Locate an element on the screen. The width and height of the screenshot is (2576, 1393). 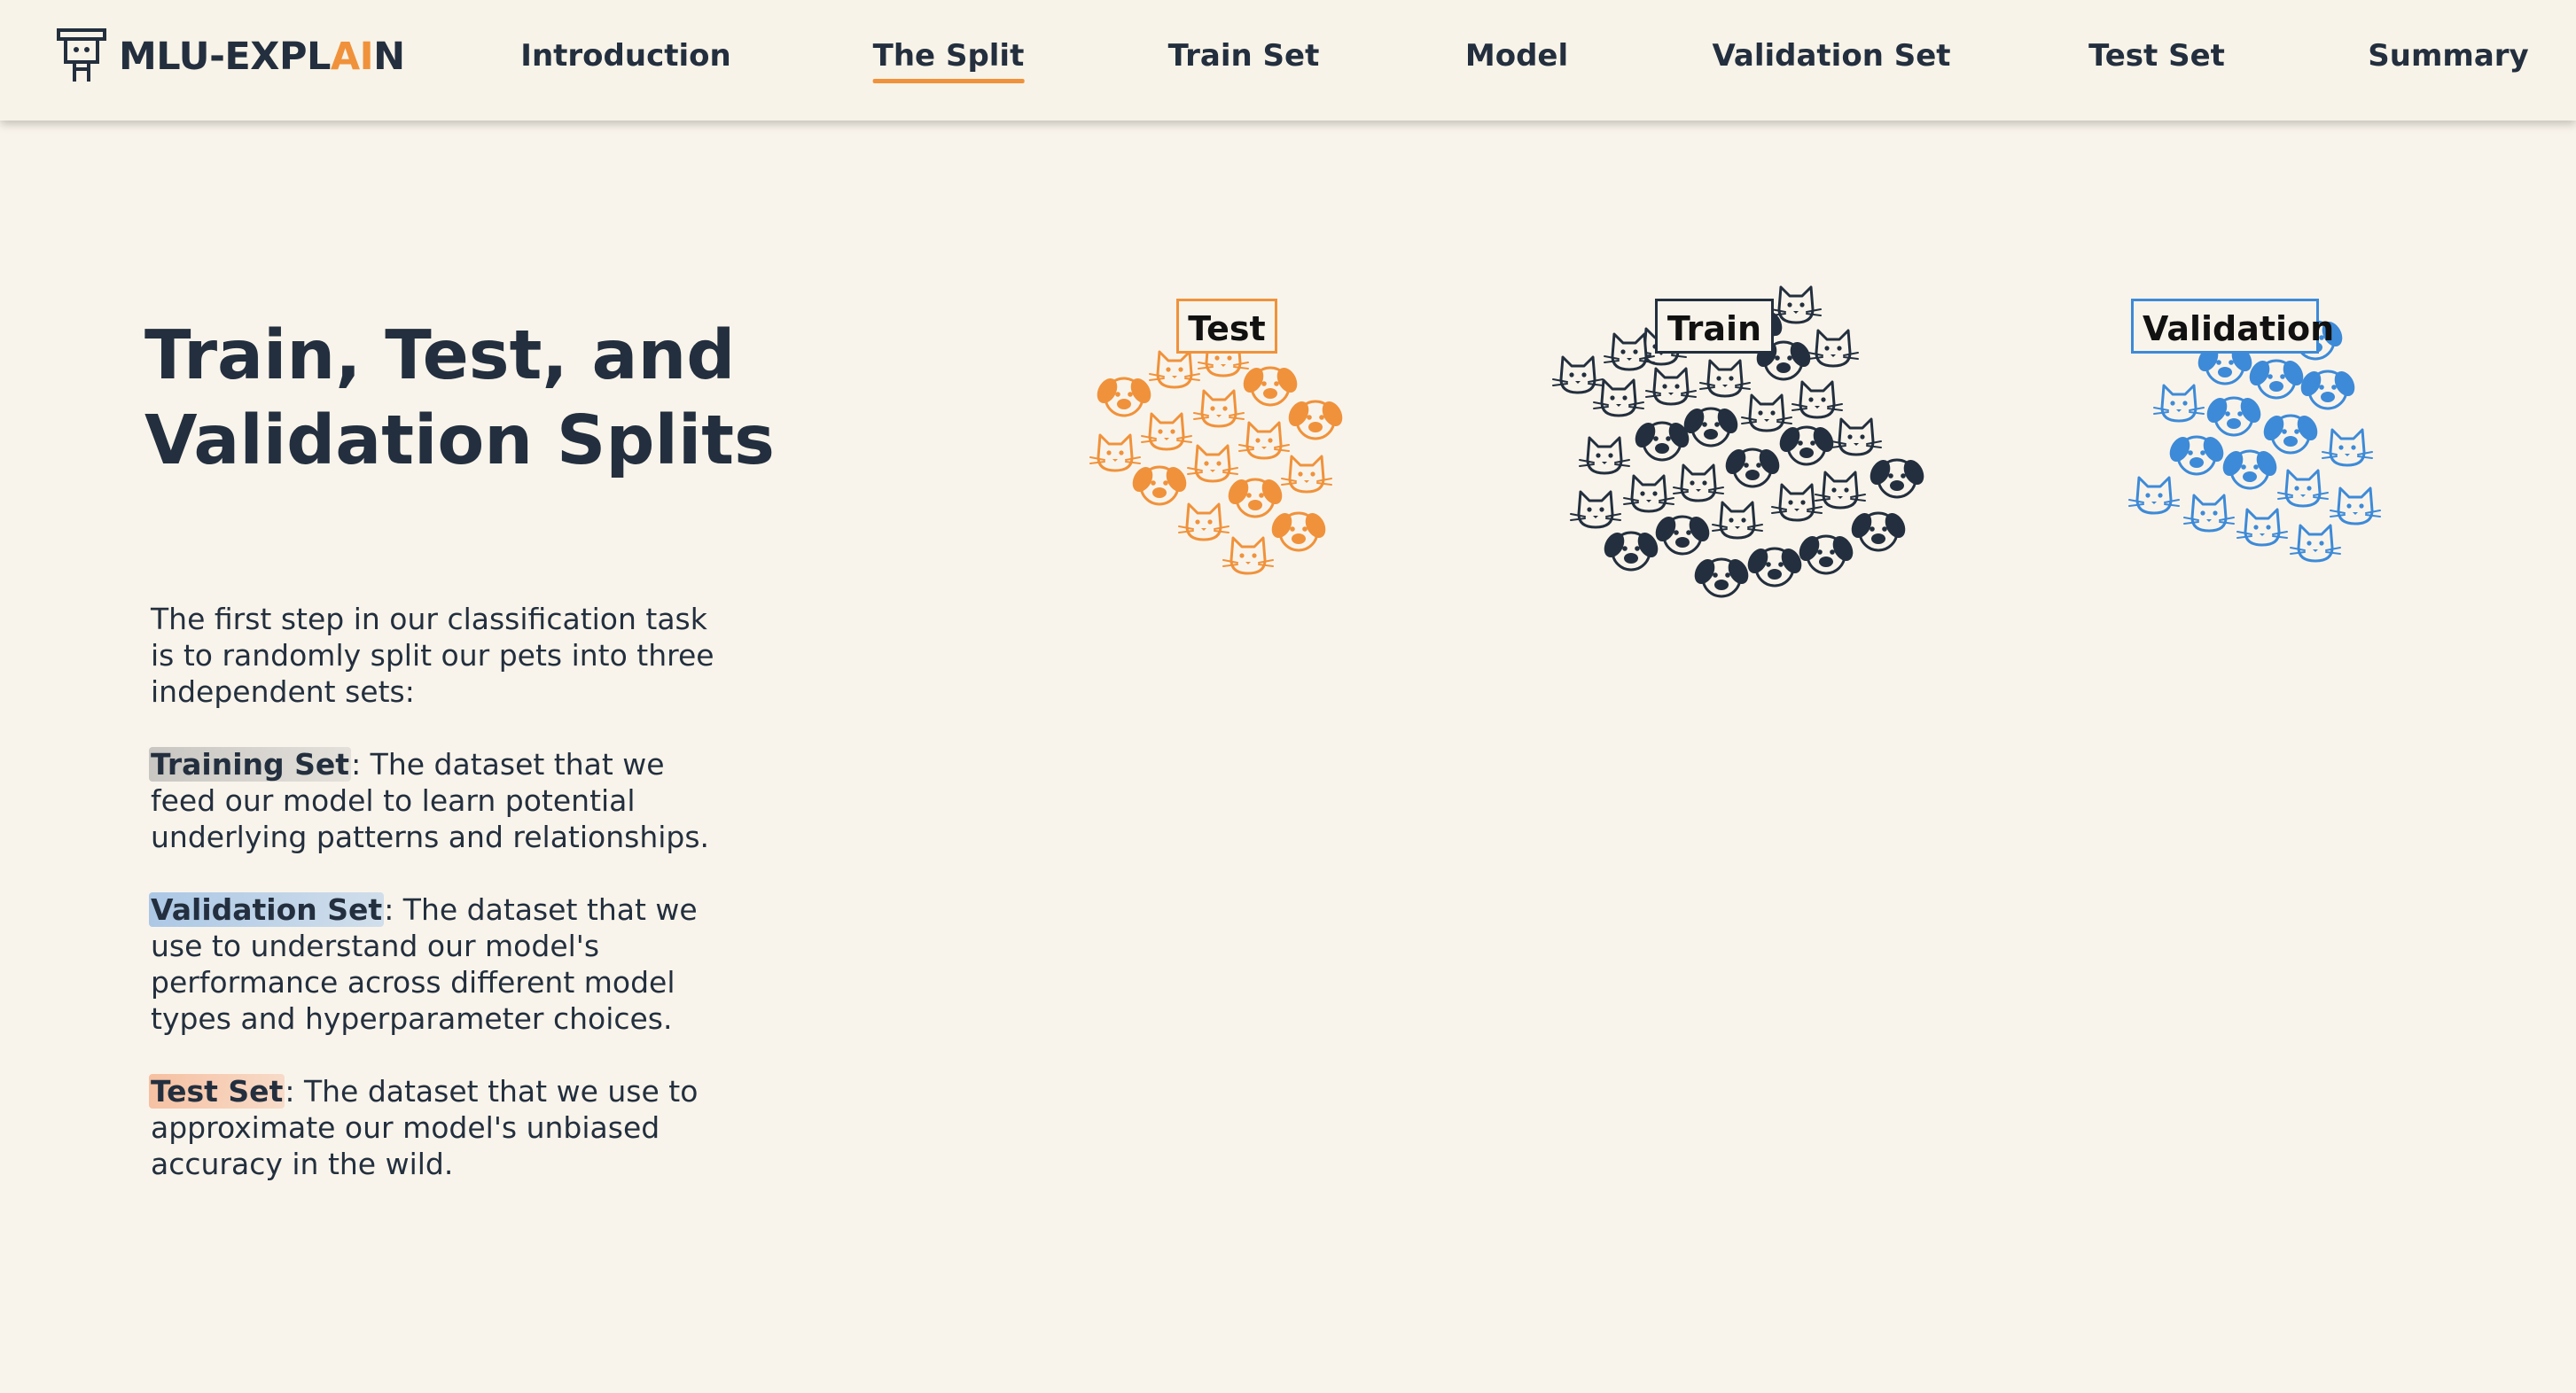
nav-the-split: The Split is located at coordinates (948, 58).